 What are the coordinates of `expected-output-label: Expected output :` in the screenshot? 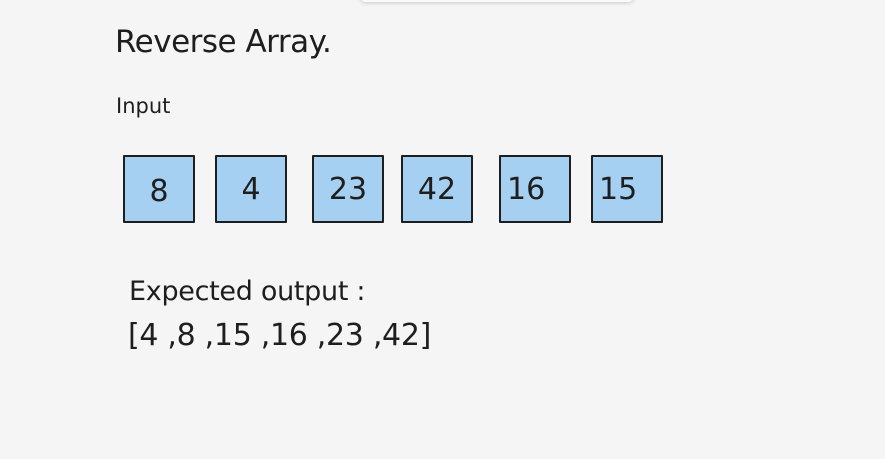 It's located at (247, 291).